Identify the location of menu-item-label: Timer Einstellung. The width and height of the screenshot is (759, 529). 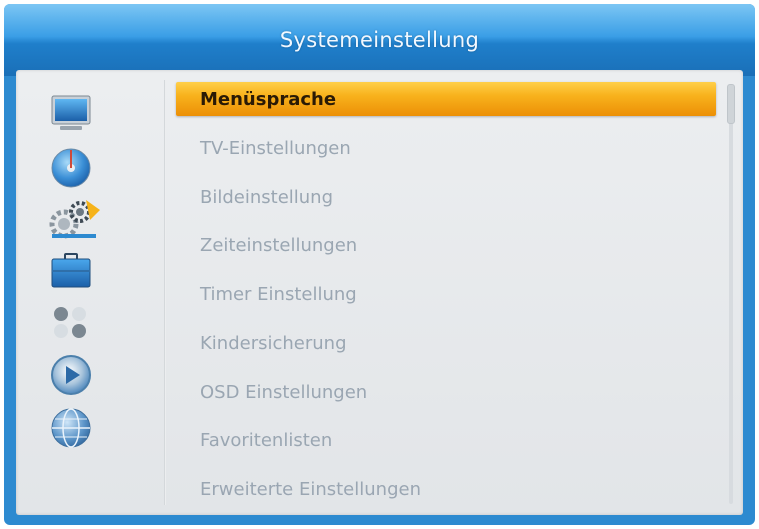
(278, 294).